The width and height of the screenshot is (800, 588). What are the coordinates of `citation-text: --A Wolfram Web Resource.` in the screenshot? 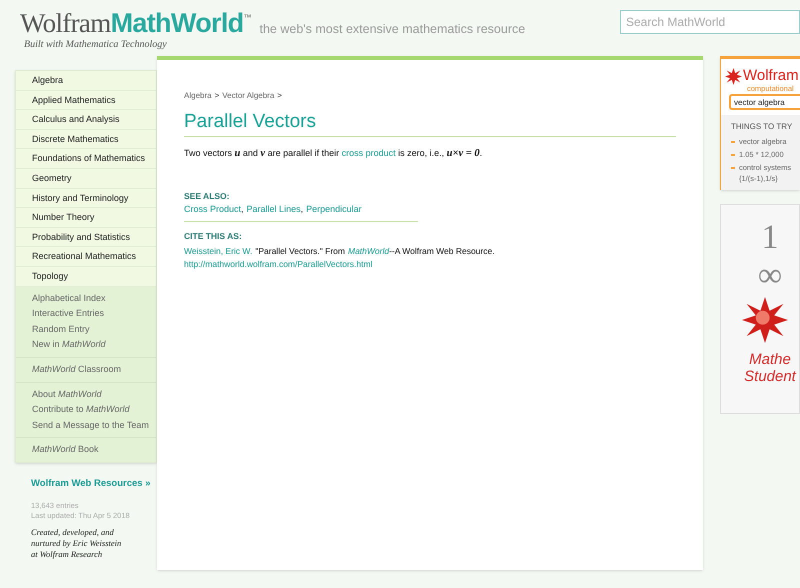 It's located at (442, 251).